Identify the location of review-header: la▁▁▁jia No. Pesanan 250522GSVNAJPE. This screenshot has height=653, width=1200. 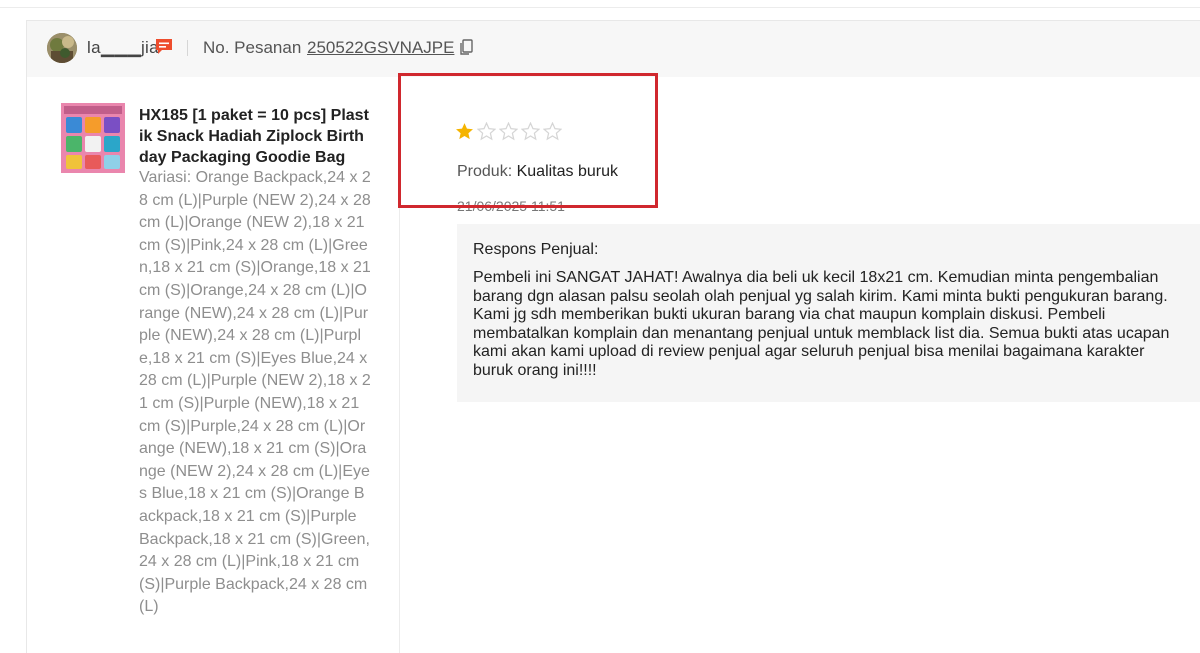
(613, 49).